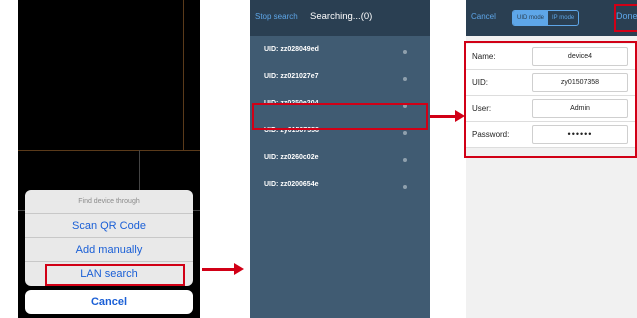 This screenshot has height=318, width=637. I want to click on device-list-item: UID: zz028049ed, so click(340, 51).